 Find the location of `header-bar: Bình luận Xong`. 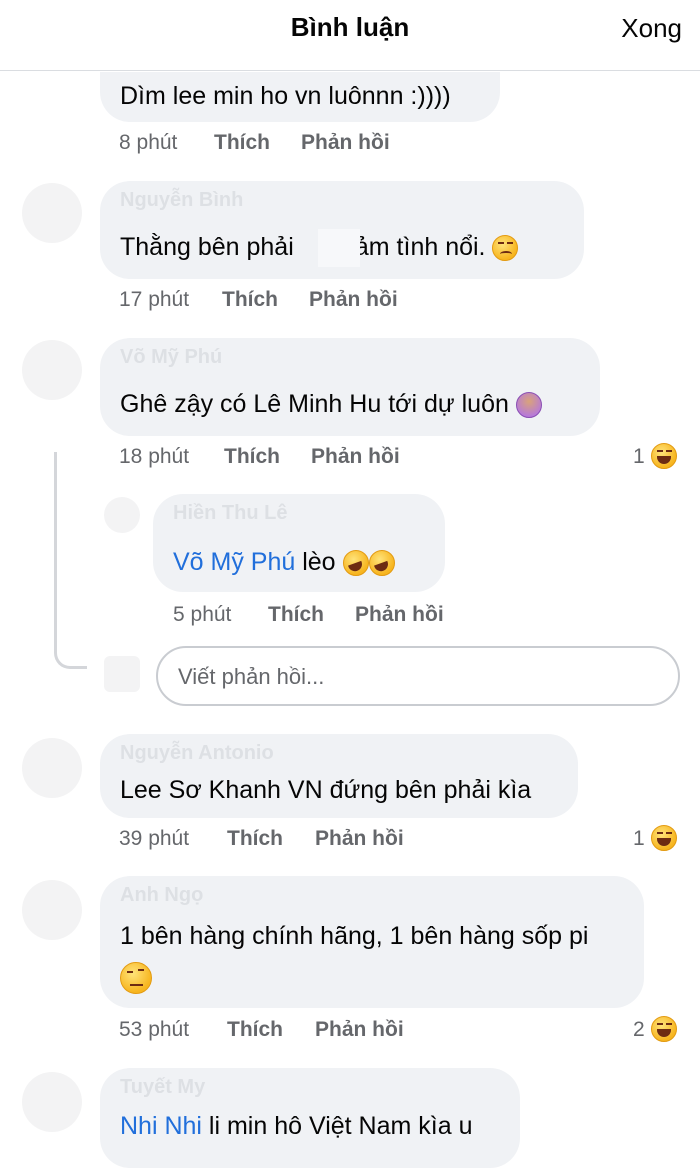

header-bar: Bình luận Xong is located at coordinates (350, 35).